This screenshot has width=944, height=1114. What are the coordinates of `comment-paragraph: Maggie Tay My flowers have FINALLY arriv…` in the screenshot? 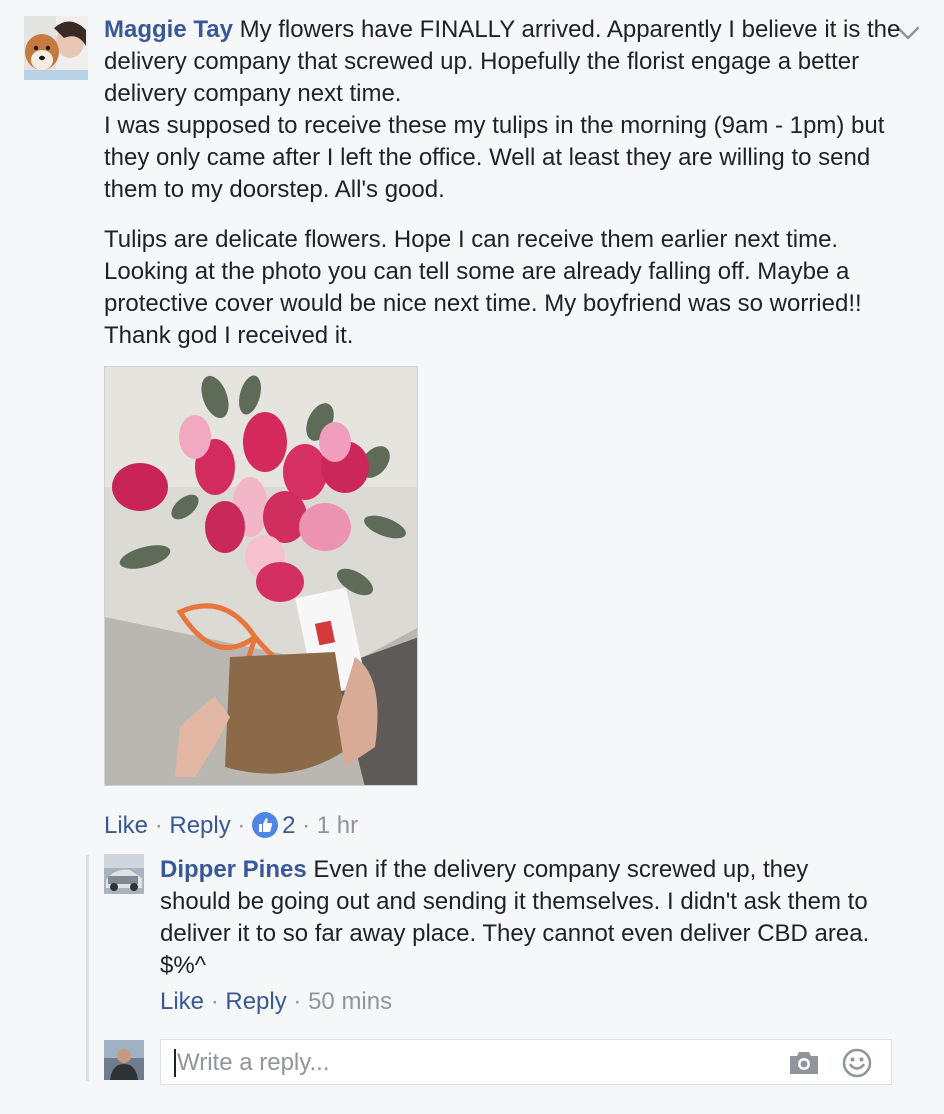 It's located at (504, 62).